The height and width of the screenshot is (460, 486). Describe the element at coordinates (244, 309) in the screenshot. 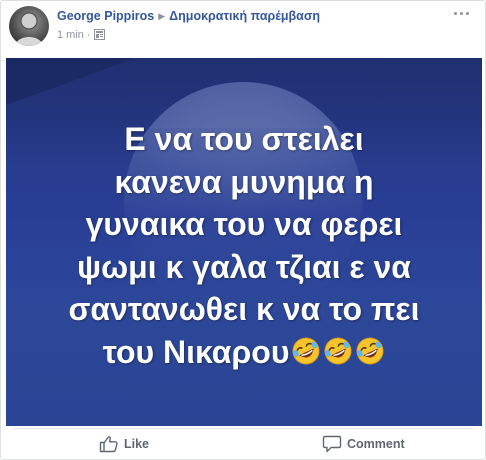

I see `caption-line: σαντανωθει κ να το πει` at that location.